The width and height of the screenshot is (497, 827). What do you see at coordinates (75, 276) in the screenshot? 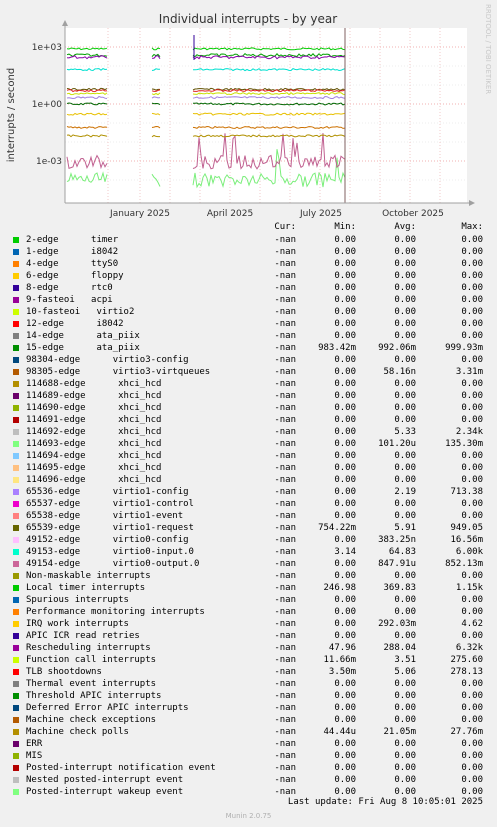
I see `legend-label: 6-edge floppy` at bounding box center [75, 276].